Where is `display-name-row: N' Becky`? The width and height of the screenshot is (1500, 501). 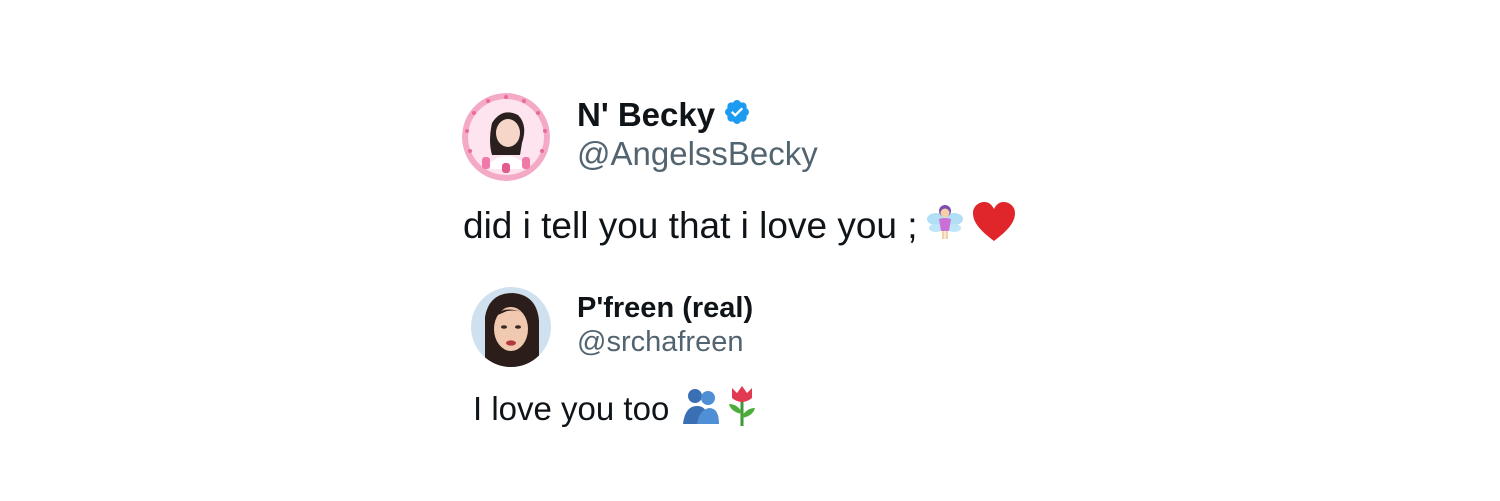
display-name-row: N' Becky is located at coordinates (664, 115).